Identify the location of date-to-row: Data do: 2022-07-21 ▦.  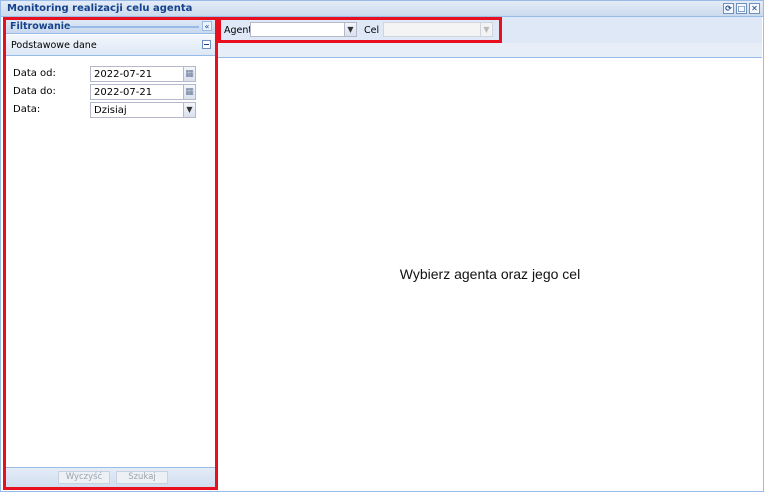
(108, 92).